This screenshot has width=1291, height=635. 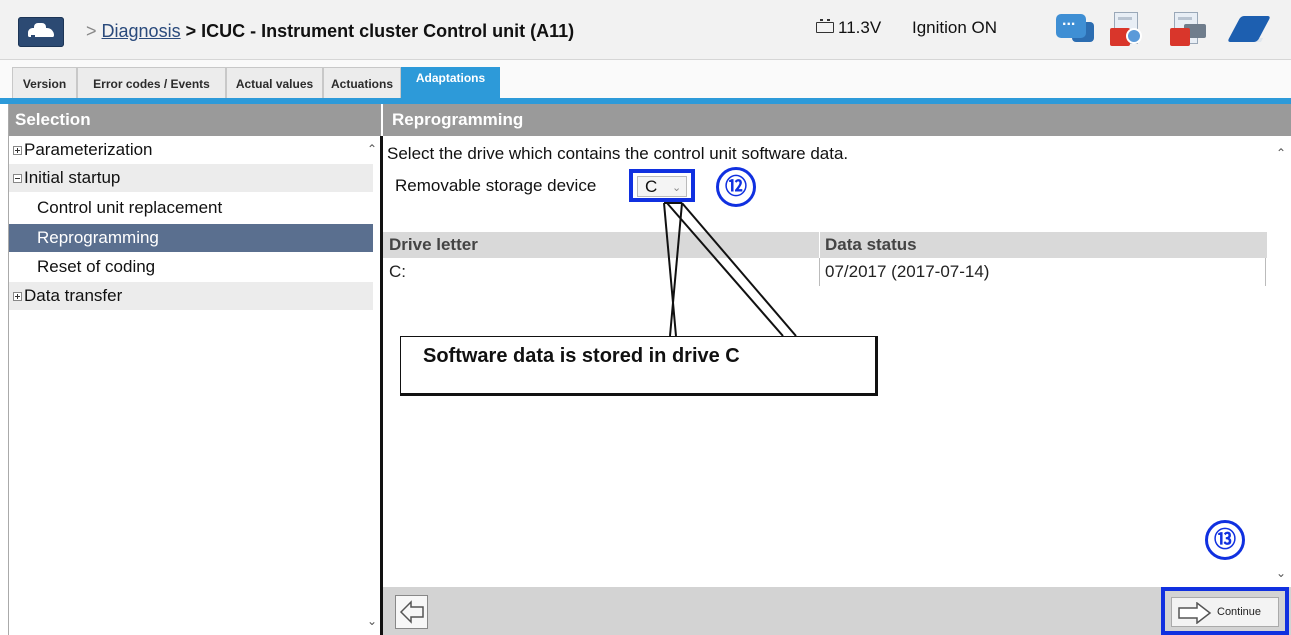 I want to click on tab-version: Version, so click(x=44, y=83).